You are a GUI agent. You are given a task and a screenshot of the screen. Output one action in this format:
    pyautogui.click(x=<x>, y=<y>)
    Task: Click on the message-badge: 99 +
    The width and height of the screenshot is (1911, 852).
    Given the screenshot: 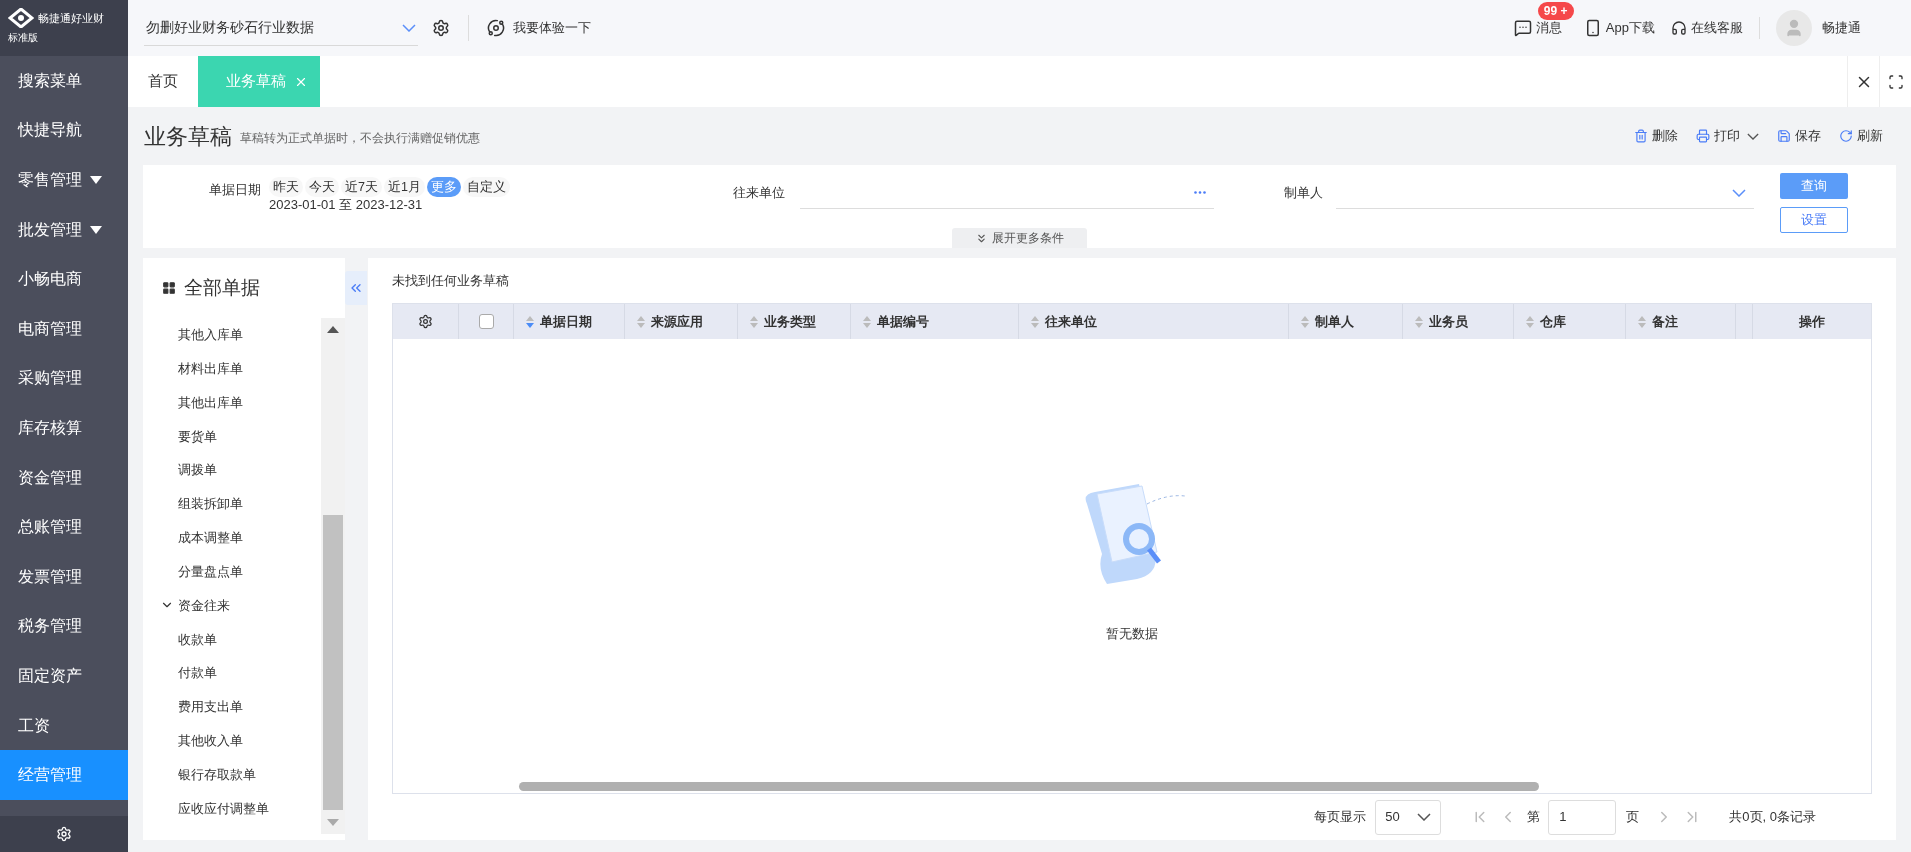 What is the action you would take?
    pyautogui.click(x=1555, y=11)
    